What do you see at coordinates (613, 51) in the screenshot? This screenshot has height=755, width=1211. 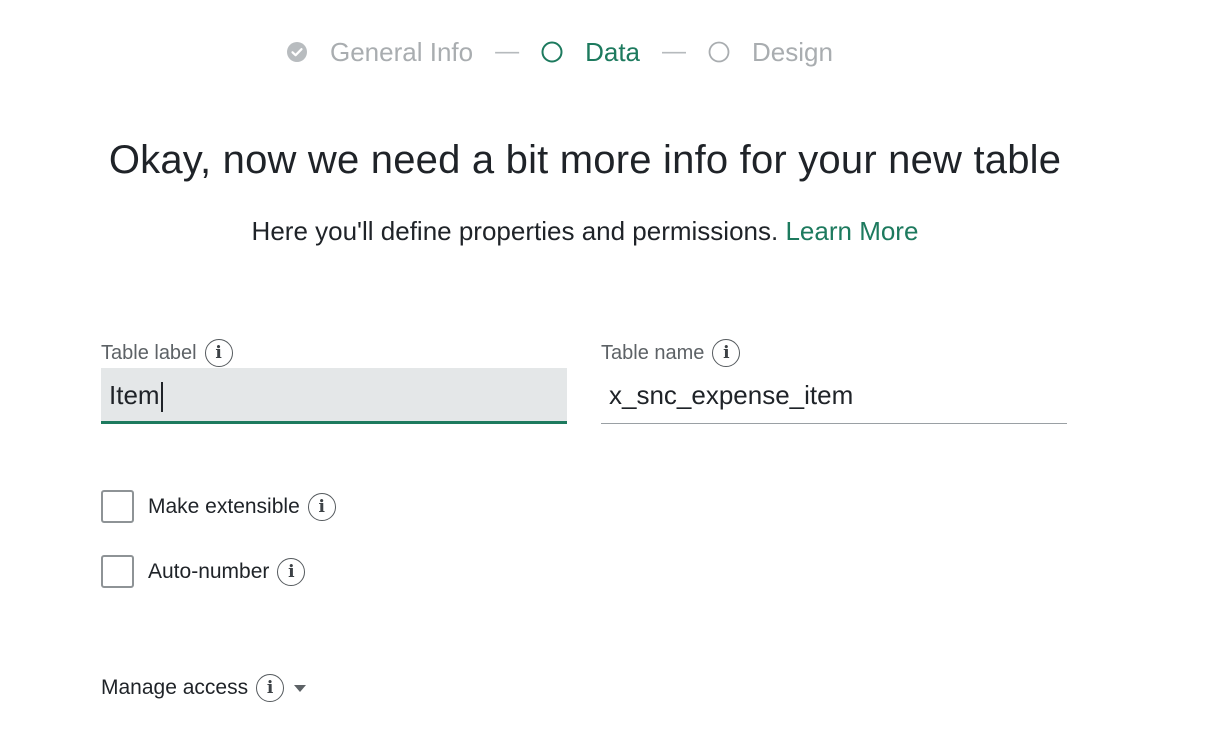 I see `step-label-data: Data` at bounding box center [613, 51].